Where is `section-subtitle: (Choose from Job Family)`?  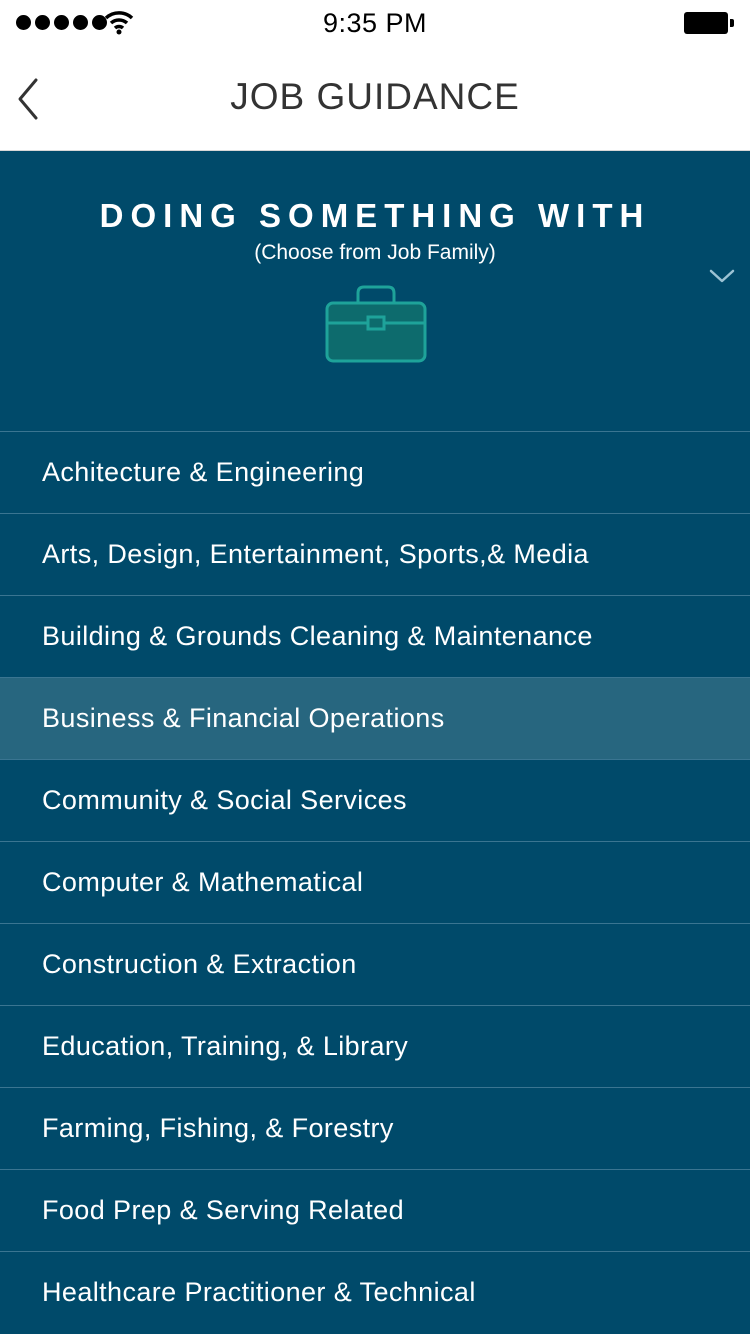 section-subtitle: (Choose from Job Family) is located at coordinates (375, 252).